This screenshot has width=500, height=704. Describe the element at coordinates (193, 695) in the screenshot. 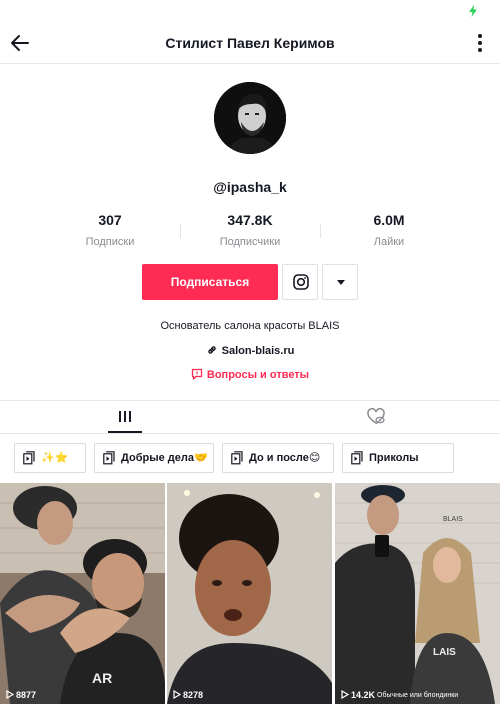

I see `view-count-value: 8278` at that location.